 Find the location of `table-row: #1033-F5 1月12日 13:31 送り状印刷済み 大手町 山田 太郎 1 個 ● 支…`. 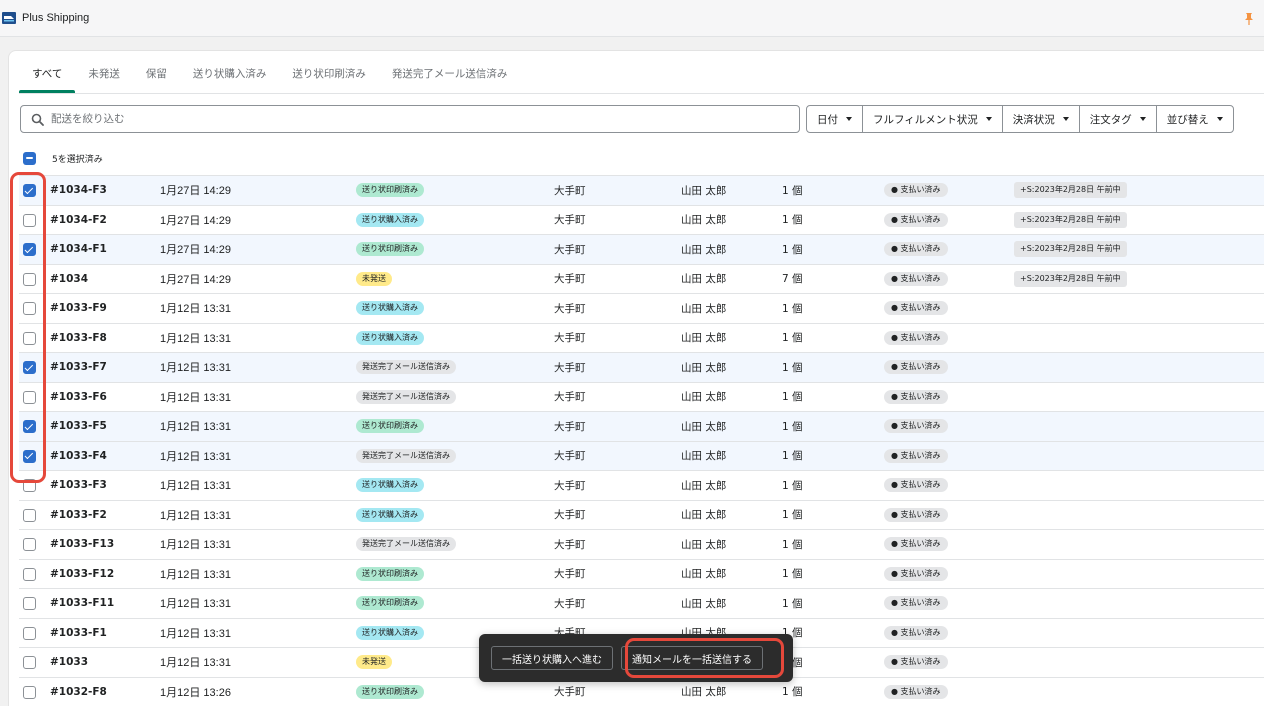

table-row: #1033-F5 1月12日 13:31 送り状印刷済み 大手町 山田 太郎 1 個 ● 支… is located at coordinates (641, 426).